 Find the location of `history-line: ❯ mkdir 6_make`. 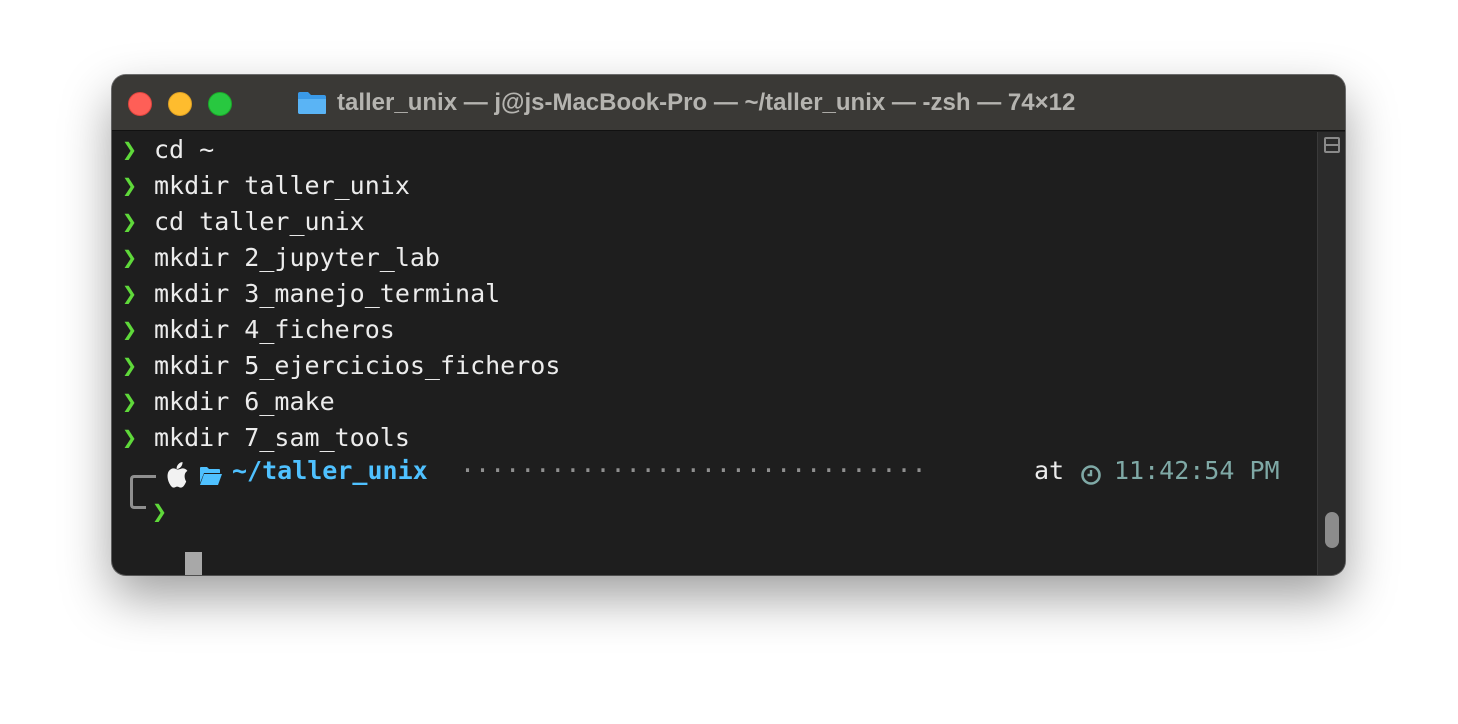

history-line: ❯ mkdir 6_make is located at coordinates (228, 402).